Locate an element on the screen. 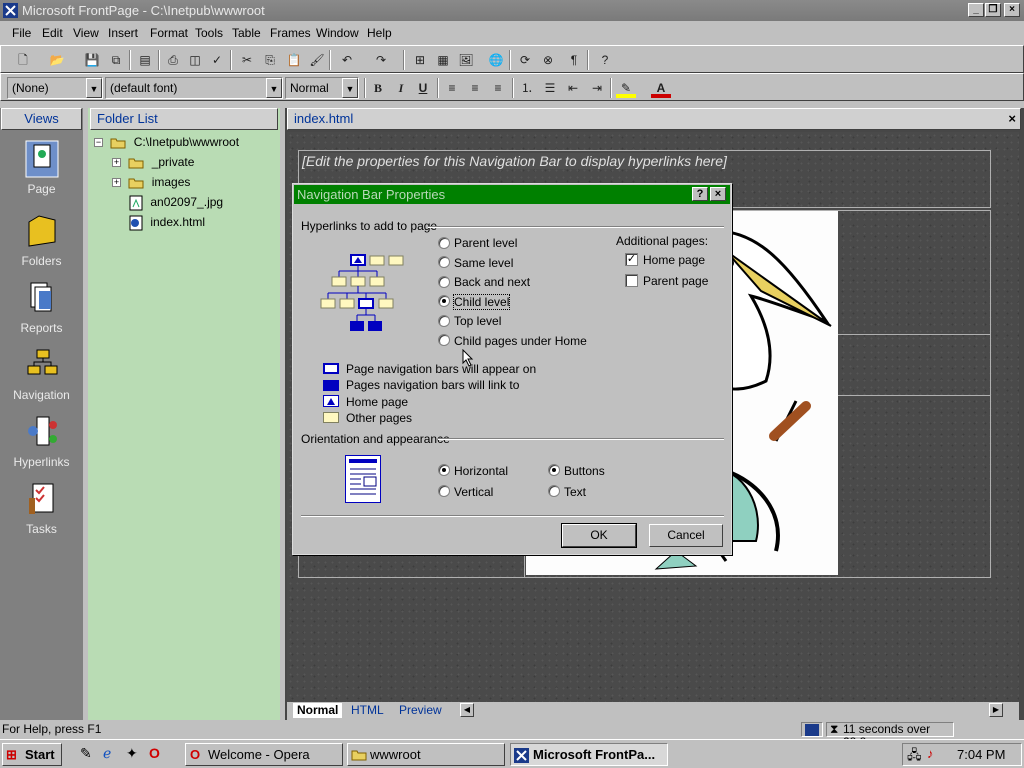 The height and width of the screenshot is (768, 1024). open-icon: 📂 is located at coordinates (57, 60).